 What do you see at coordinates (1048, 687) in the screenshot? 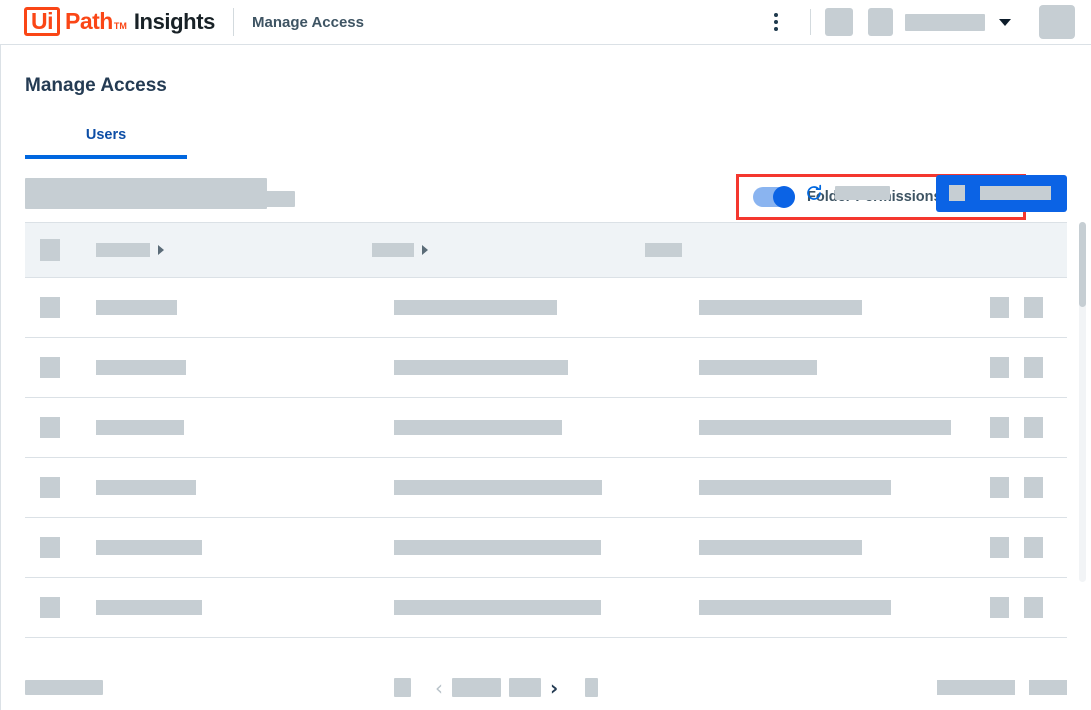
I see `footer-redacted-b` at bounding box center [1048, 687].